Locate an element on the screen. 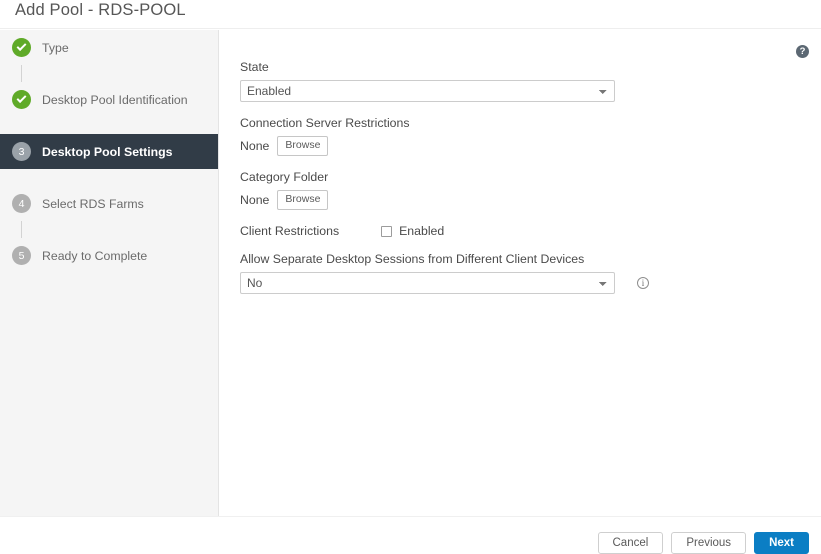  step-label: Select RDS Farms is located at coordinates (93, 203).